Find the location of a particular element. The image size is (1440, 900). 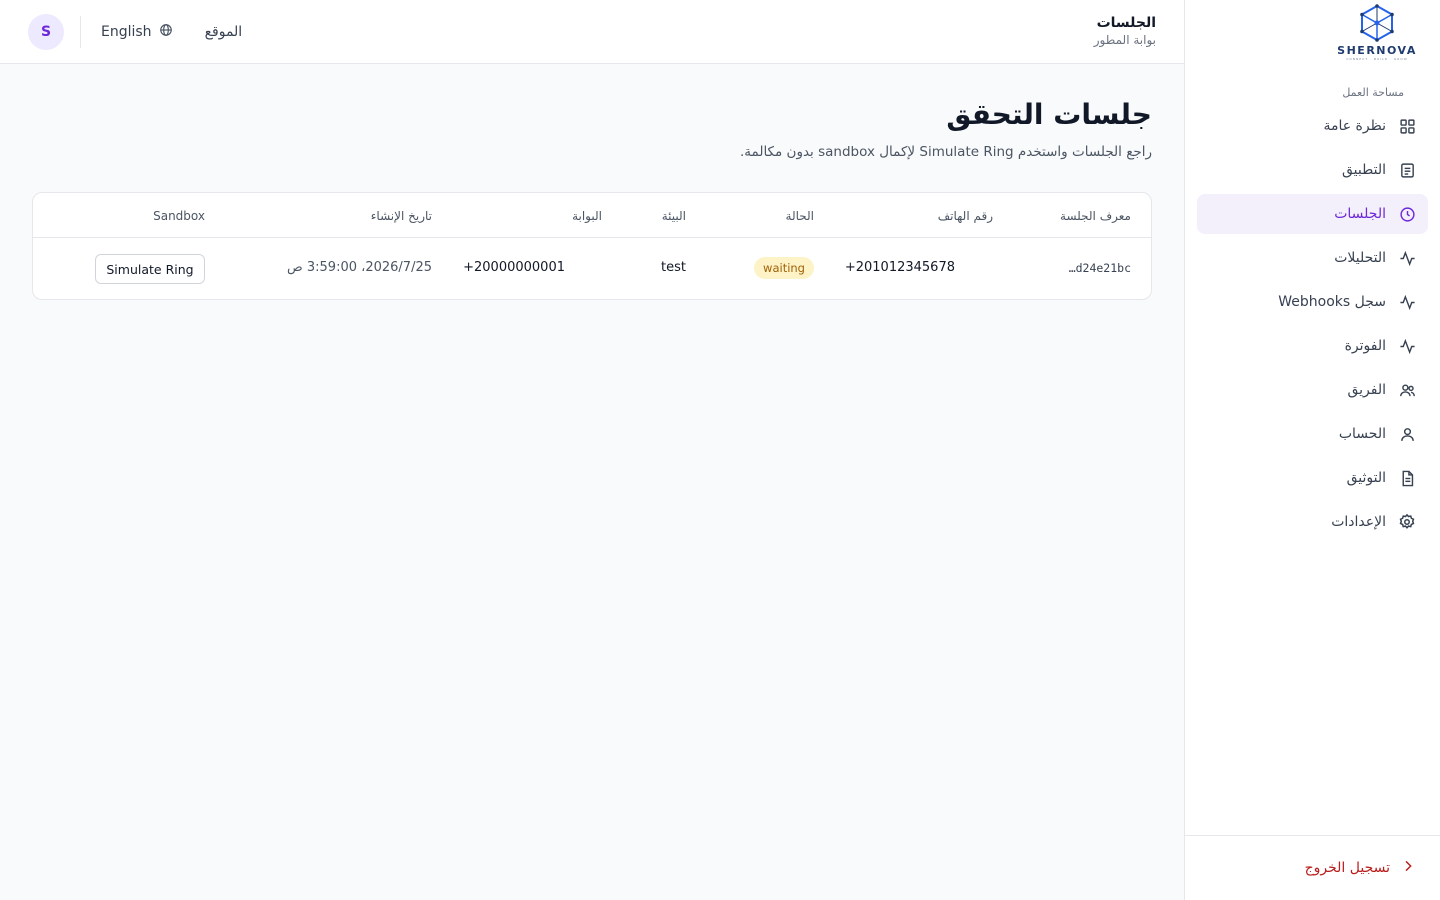

header-actions: S English الموقع is located at coordinates (135, 32).